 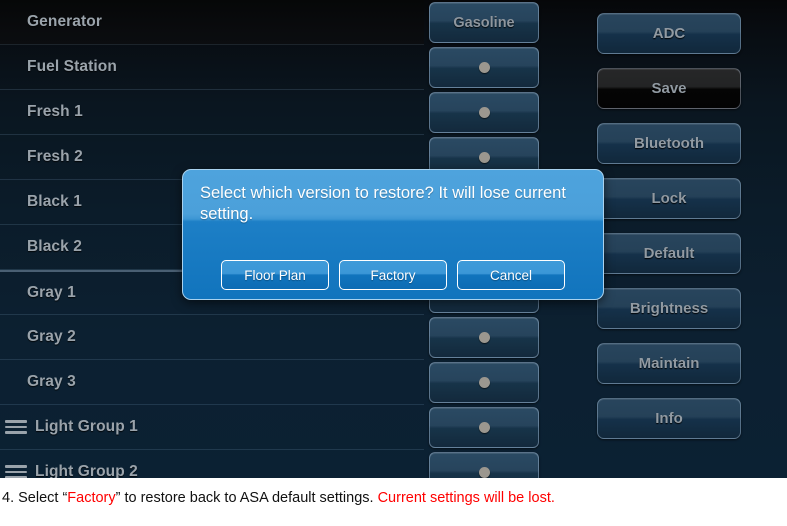 I want to click on sidebar-button-default: Default, so click(x=669, y=253).